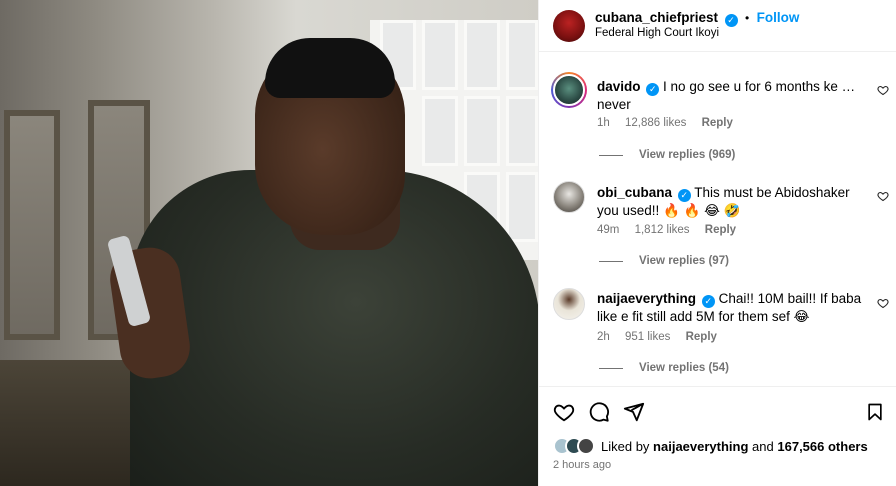 This screenshot has width=896, height=486. What do you see at coordinates (599, 412) in the screenshot?
I see `comment-icon` at bounding box center [599, 412].